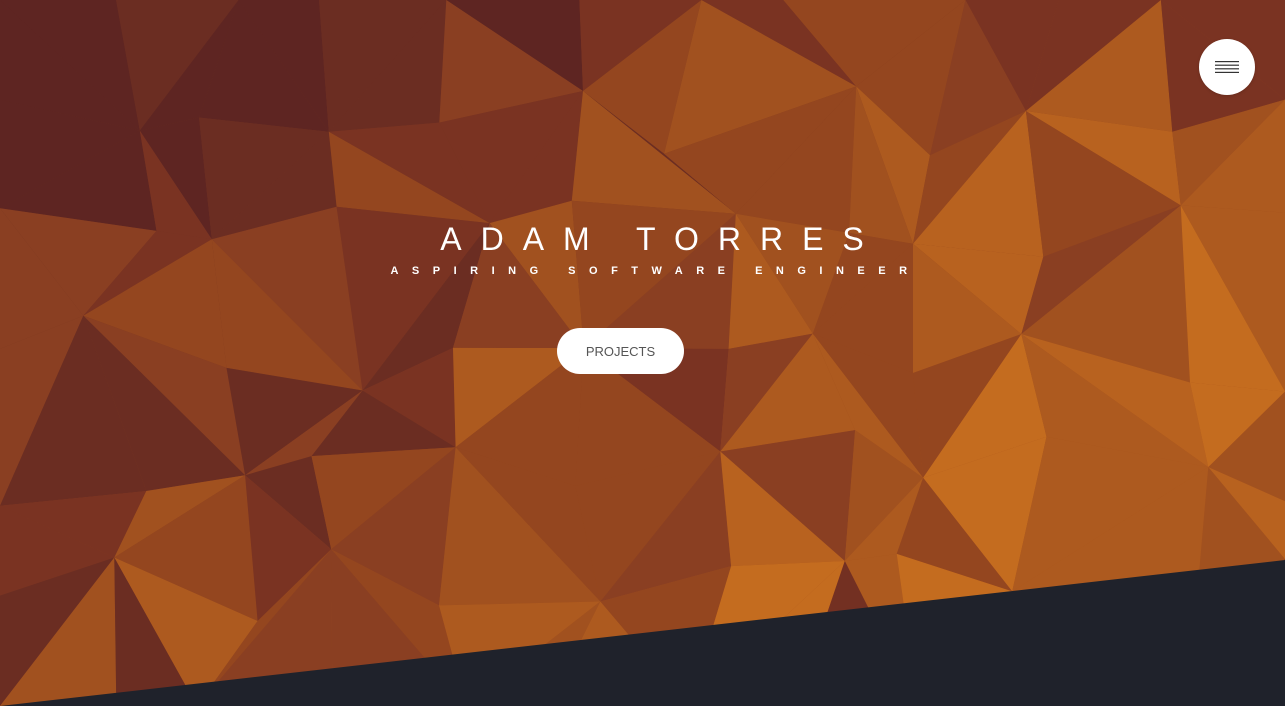 Image resolution: width=1285 pixels, height=706 pixels. I want to click on projects-button: PROJECTS, so click(620, 351).